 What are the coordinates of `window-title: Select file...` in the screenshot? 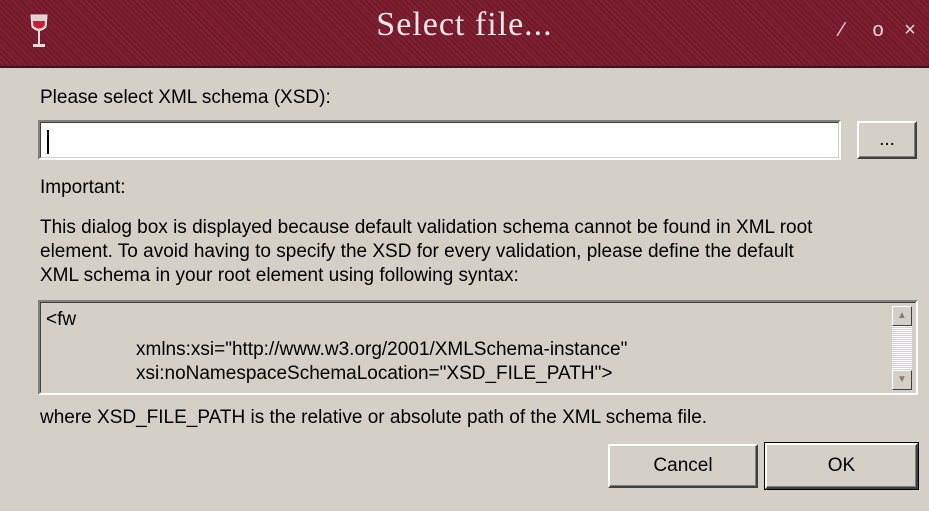 It's located at (464, 24).